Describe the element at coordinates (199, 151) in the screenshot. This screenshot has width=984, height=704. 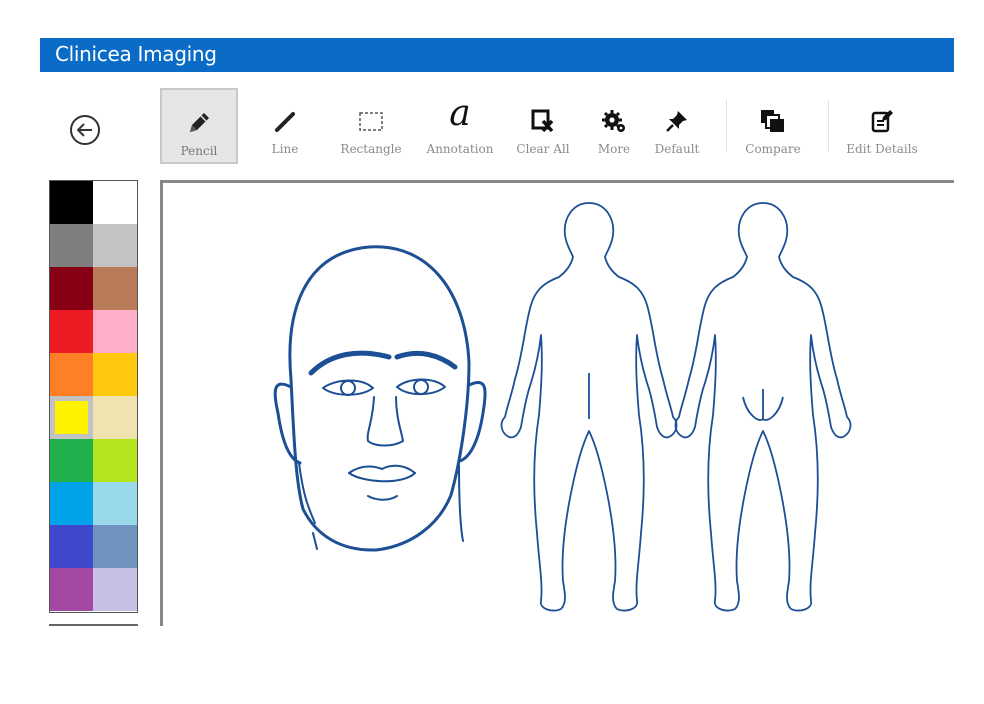
I see `pencil-label: Pencil` at that location.